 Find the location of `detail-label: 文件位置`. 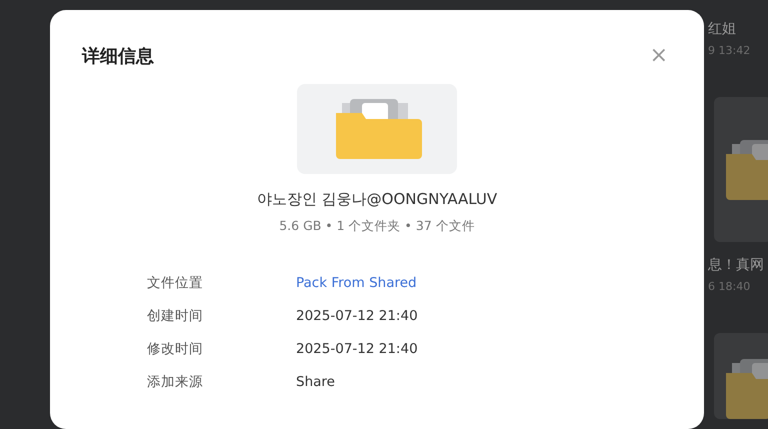

detail-label: 文件位置 is located at coordinates (175, 283).